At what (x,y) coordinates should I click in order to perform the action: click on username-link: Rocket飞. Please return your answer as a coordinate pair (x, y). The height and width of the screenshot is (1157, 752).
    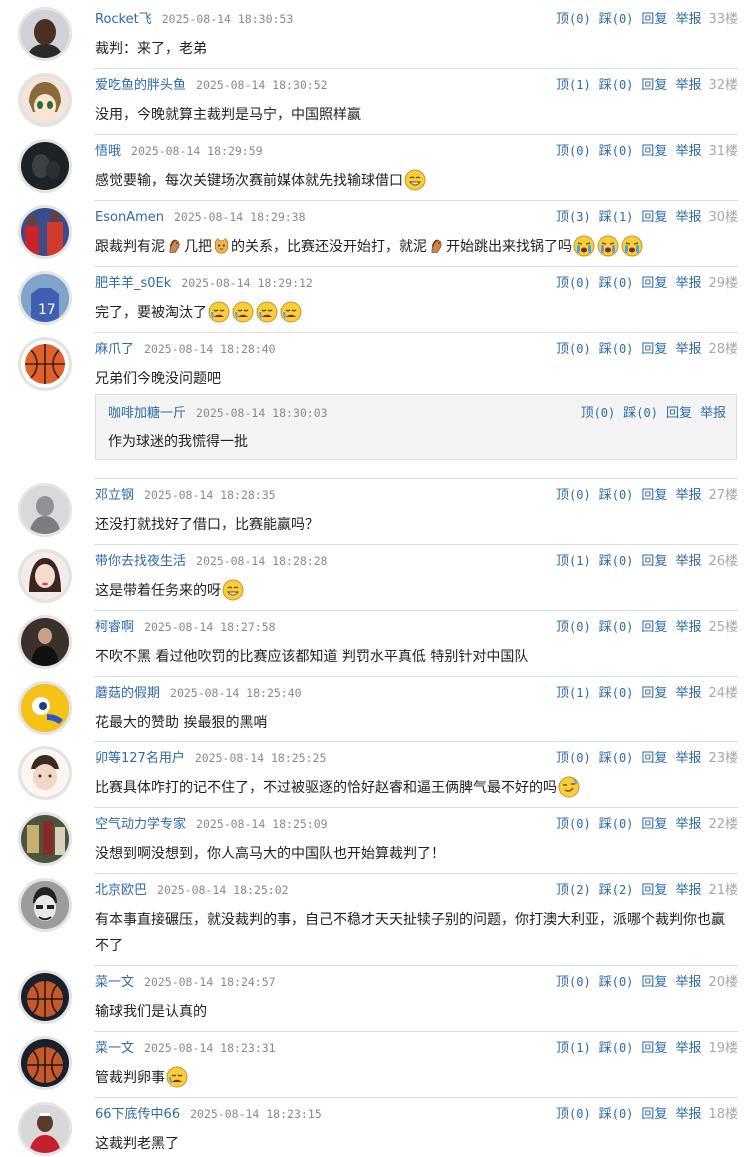
    Looking at the image, I should click on (123, 19).